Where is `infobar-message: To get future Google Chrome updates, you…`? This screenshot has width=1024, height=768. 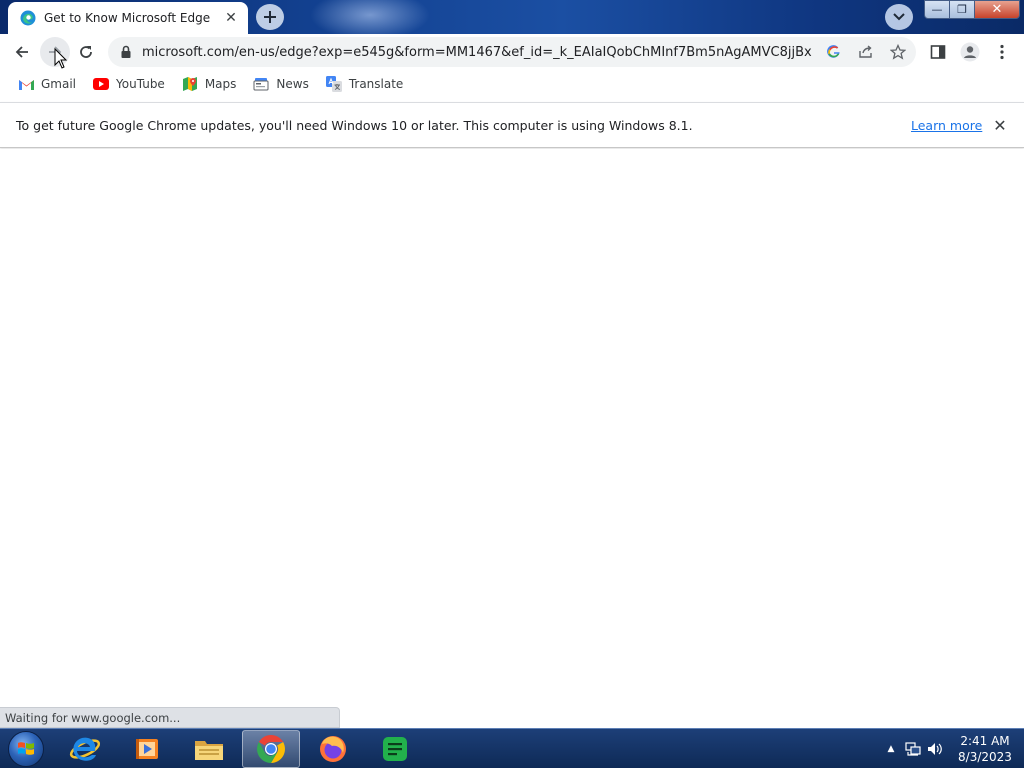 infobar-message: To get future Google Chrome updates, you… is located at coordinates (354, 125).